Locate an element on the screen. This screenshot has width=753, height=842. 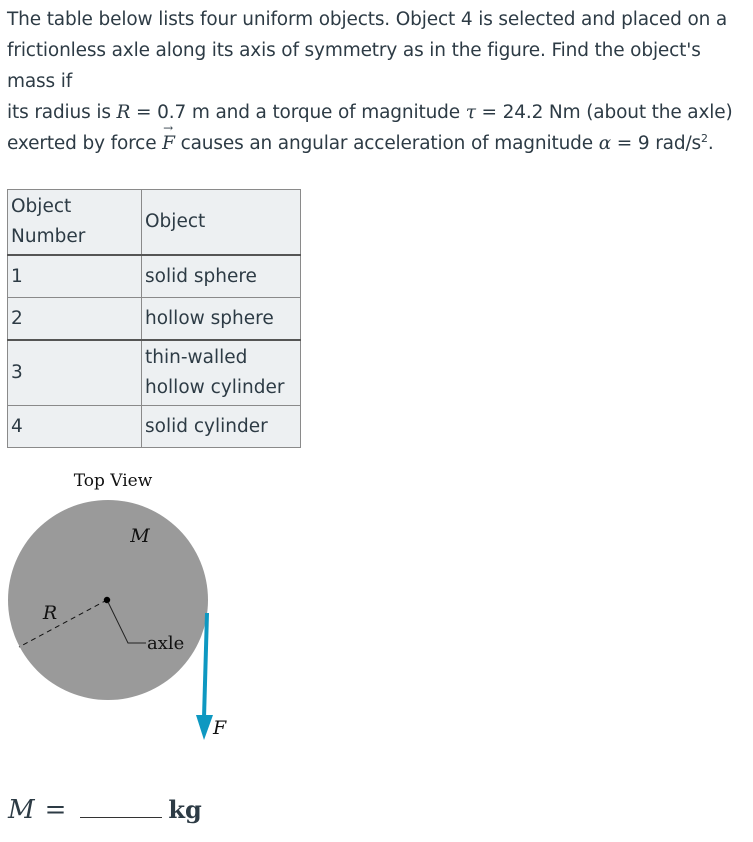
top-view-figure: Top View M R axle F is located at coordinates (117, 605).